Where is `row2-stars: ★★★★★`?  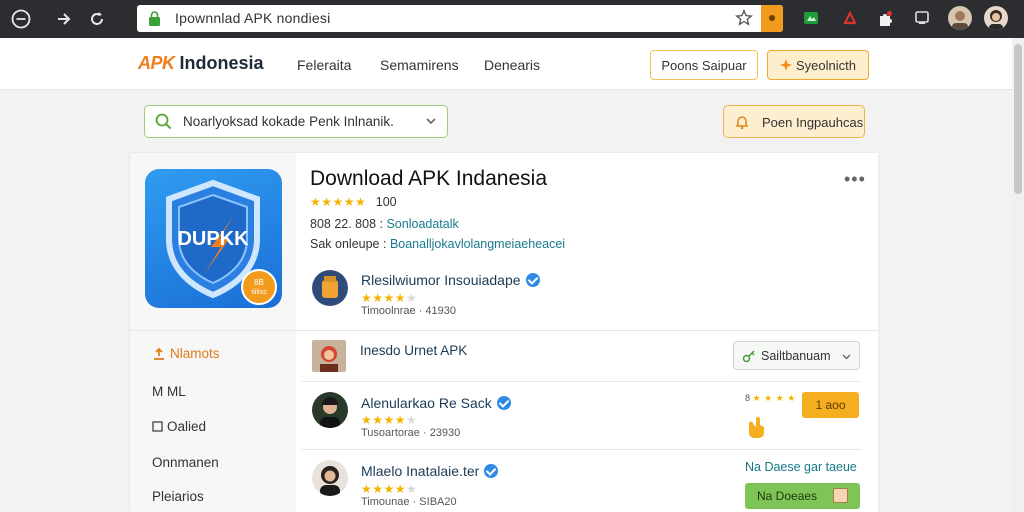 row2-stars: ★★★★★ is located at coordinates (389, 420).